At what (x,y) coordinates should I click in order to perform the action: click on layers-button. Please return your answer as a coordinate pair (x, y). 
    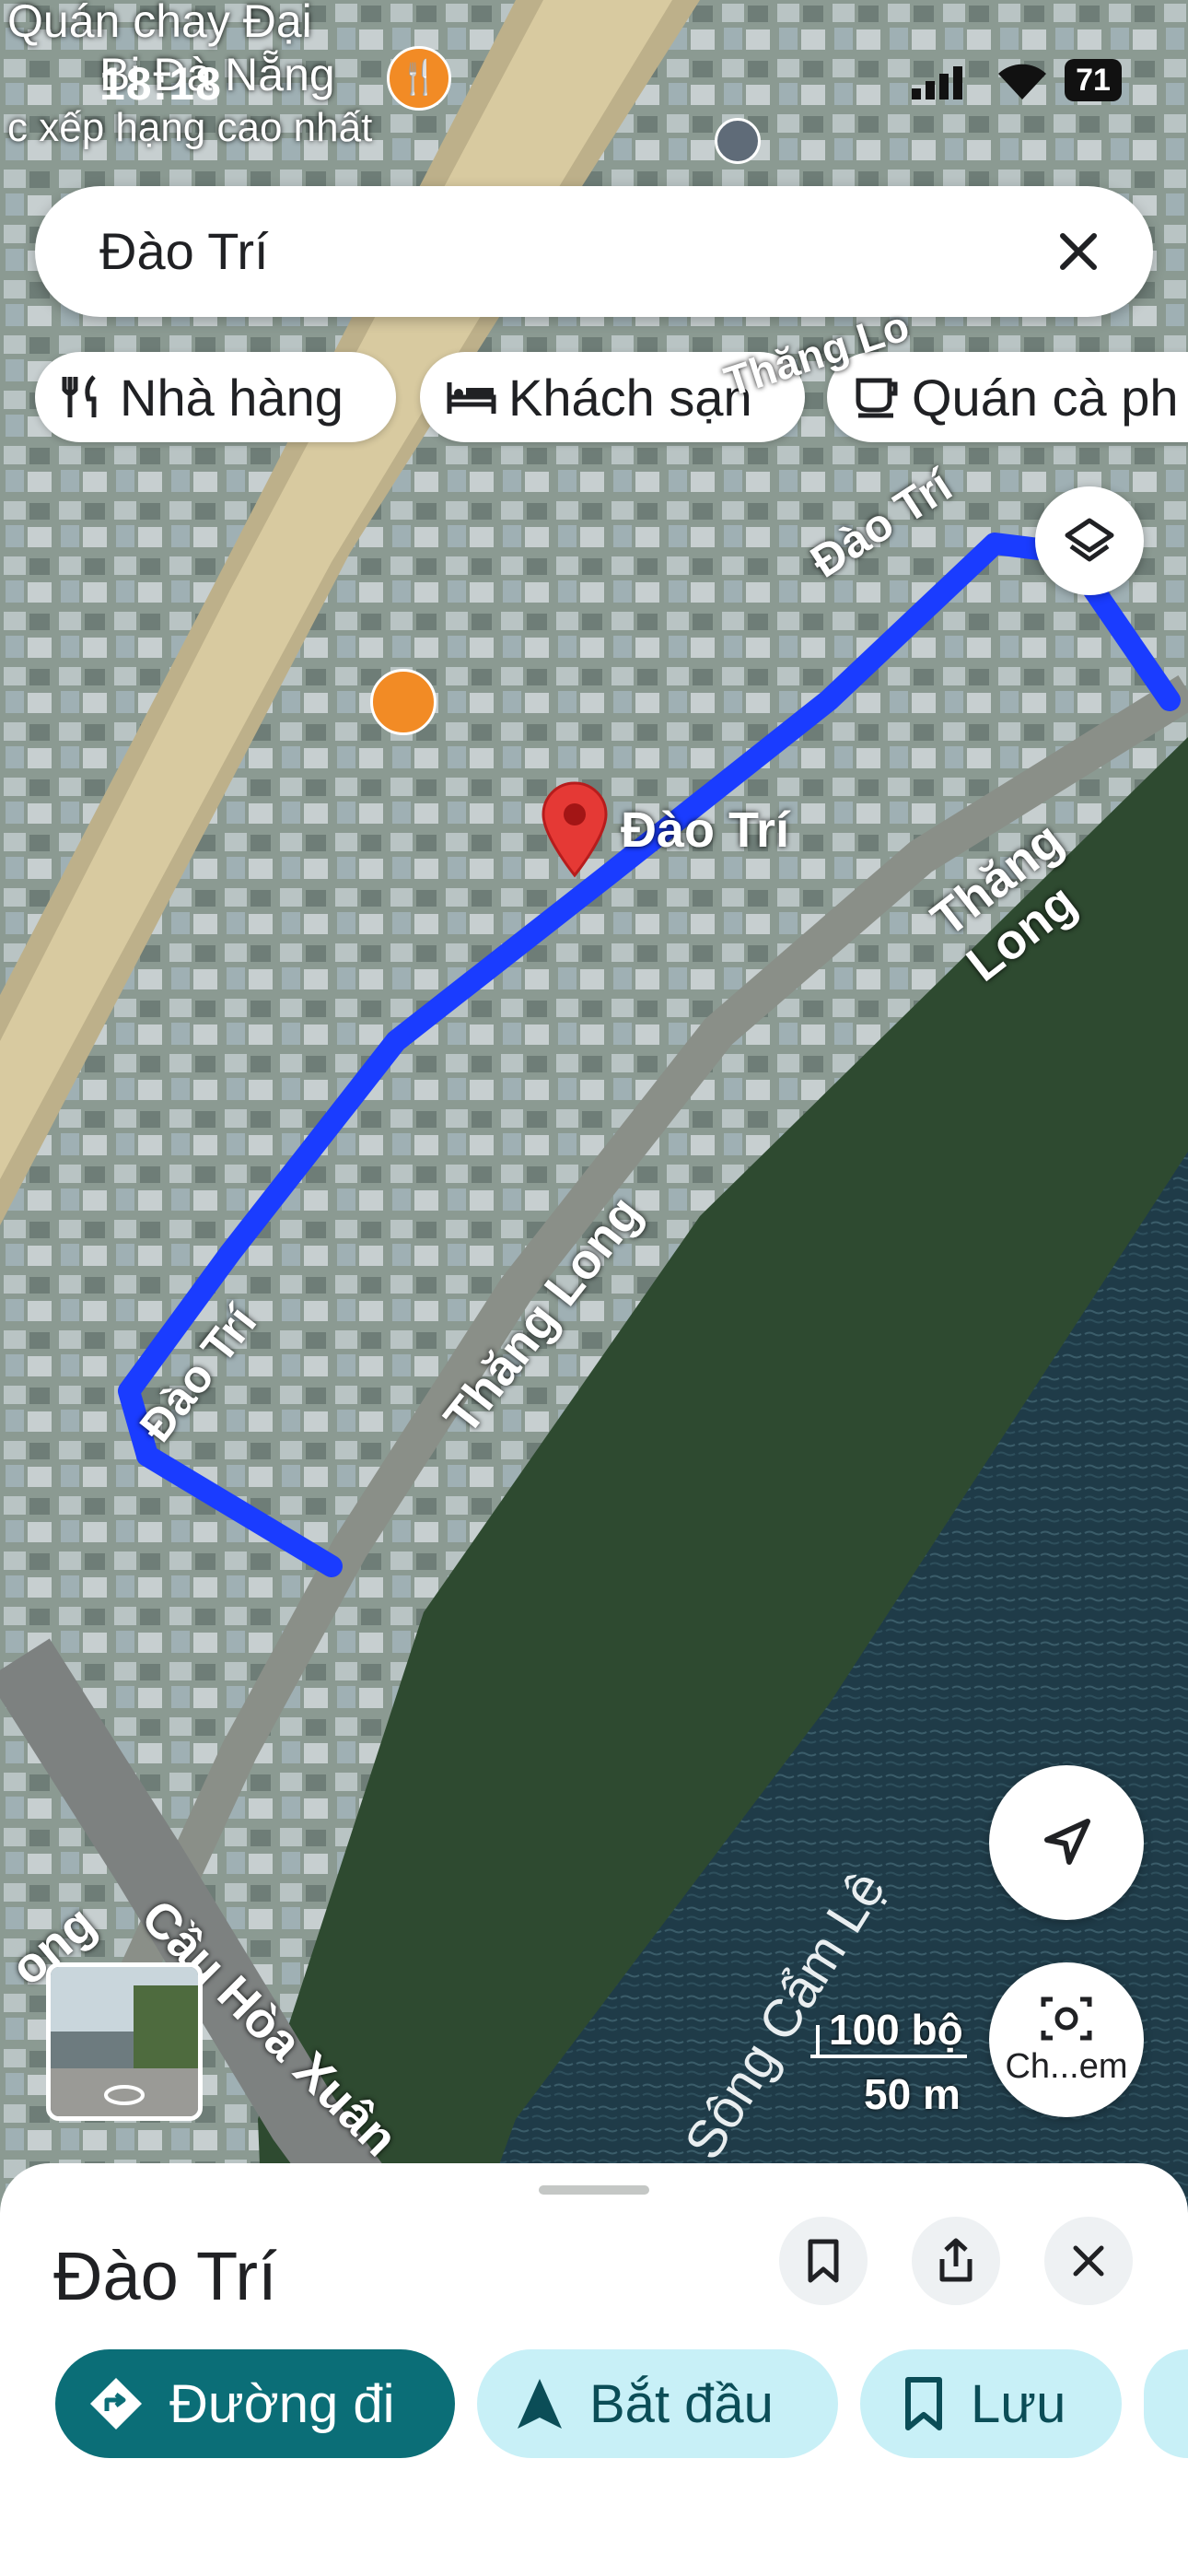
    Looking at the image, I should click on (1089, 540).